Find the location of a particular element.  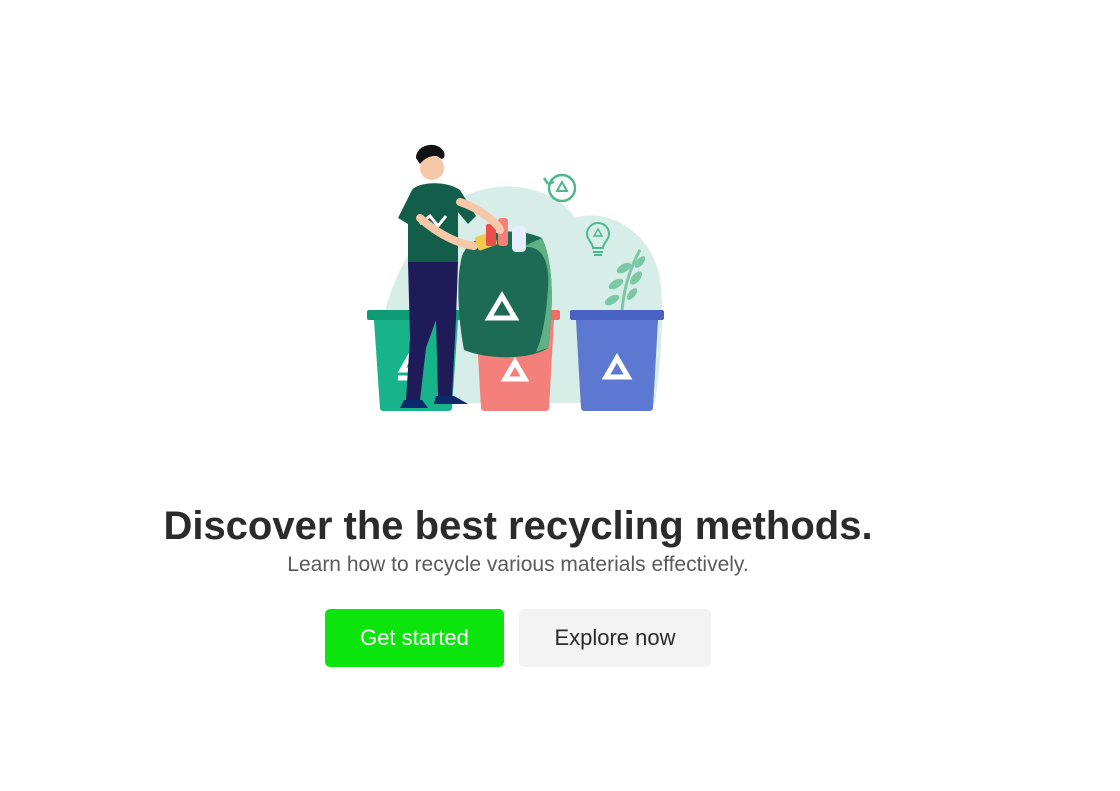

explore-now-button: Explore now is located at coordinates (615, 638).